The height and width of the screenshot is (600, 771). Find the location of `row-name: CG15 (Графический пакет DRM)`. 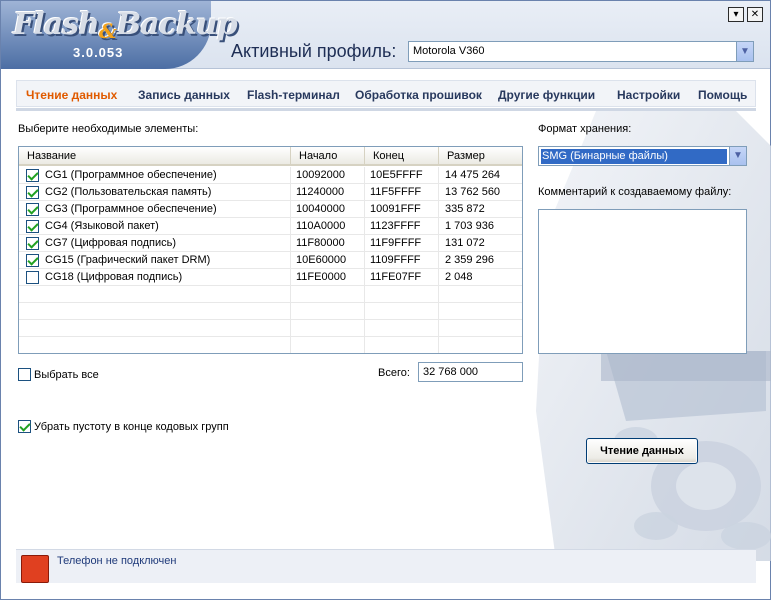

row-name: CG15 (Графический пакет DRM) is located at coordinates (155, 260).